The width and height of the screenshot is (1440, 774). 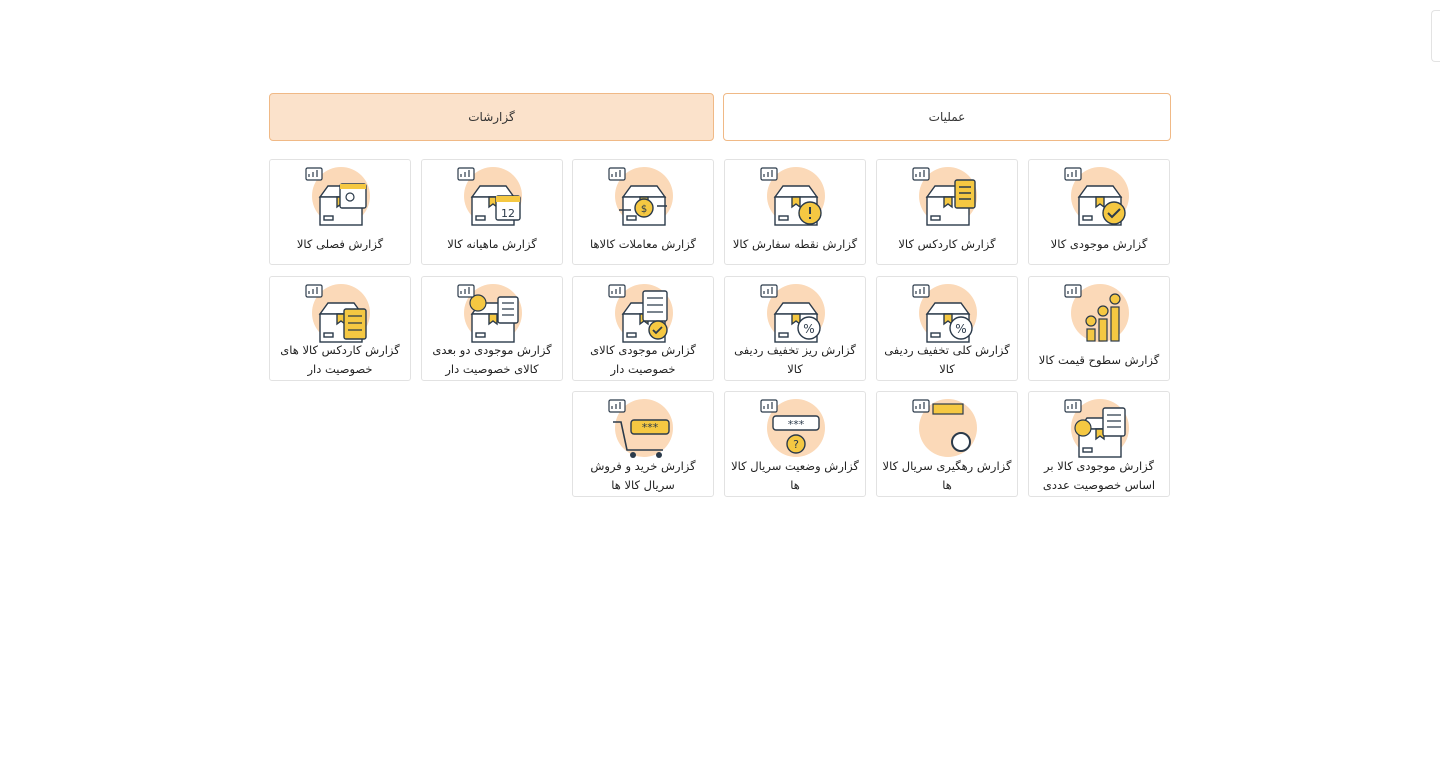 I want to click on report-card: $ گزارش معاملات کالاها, so click(x=643, y=212).